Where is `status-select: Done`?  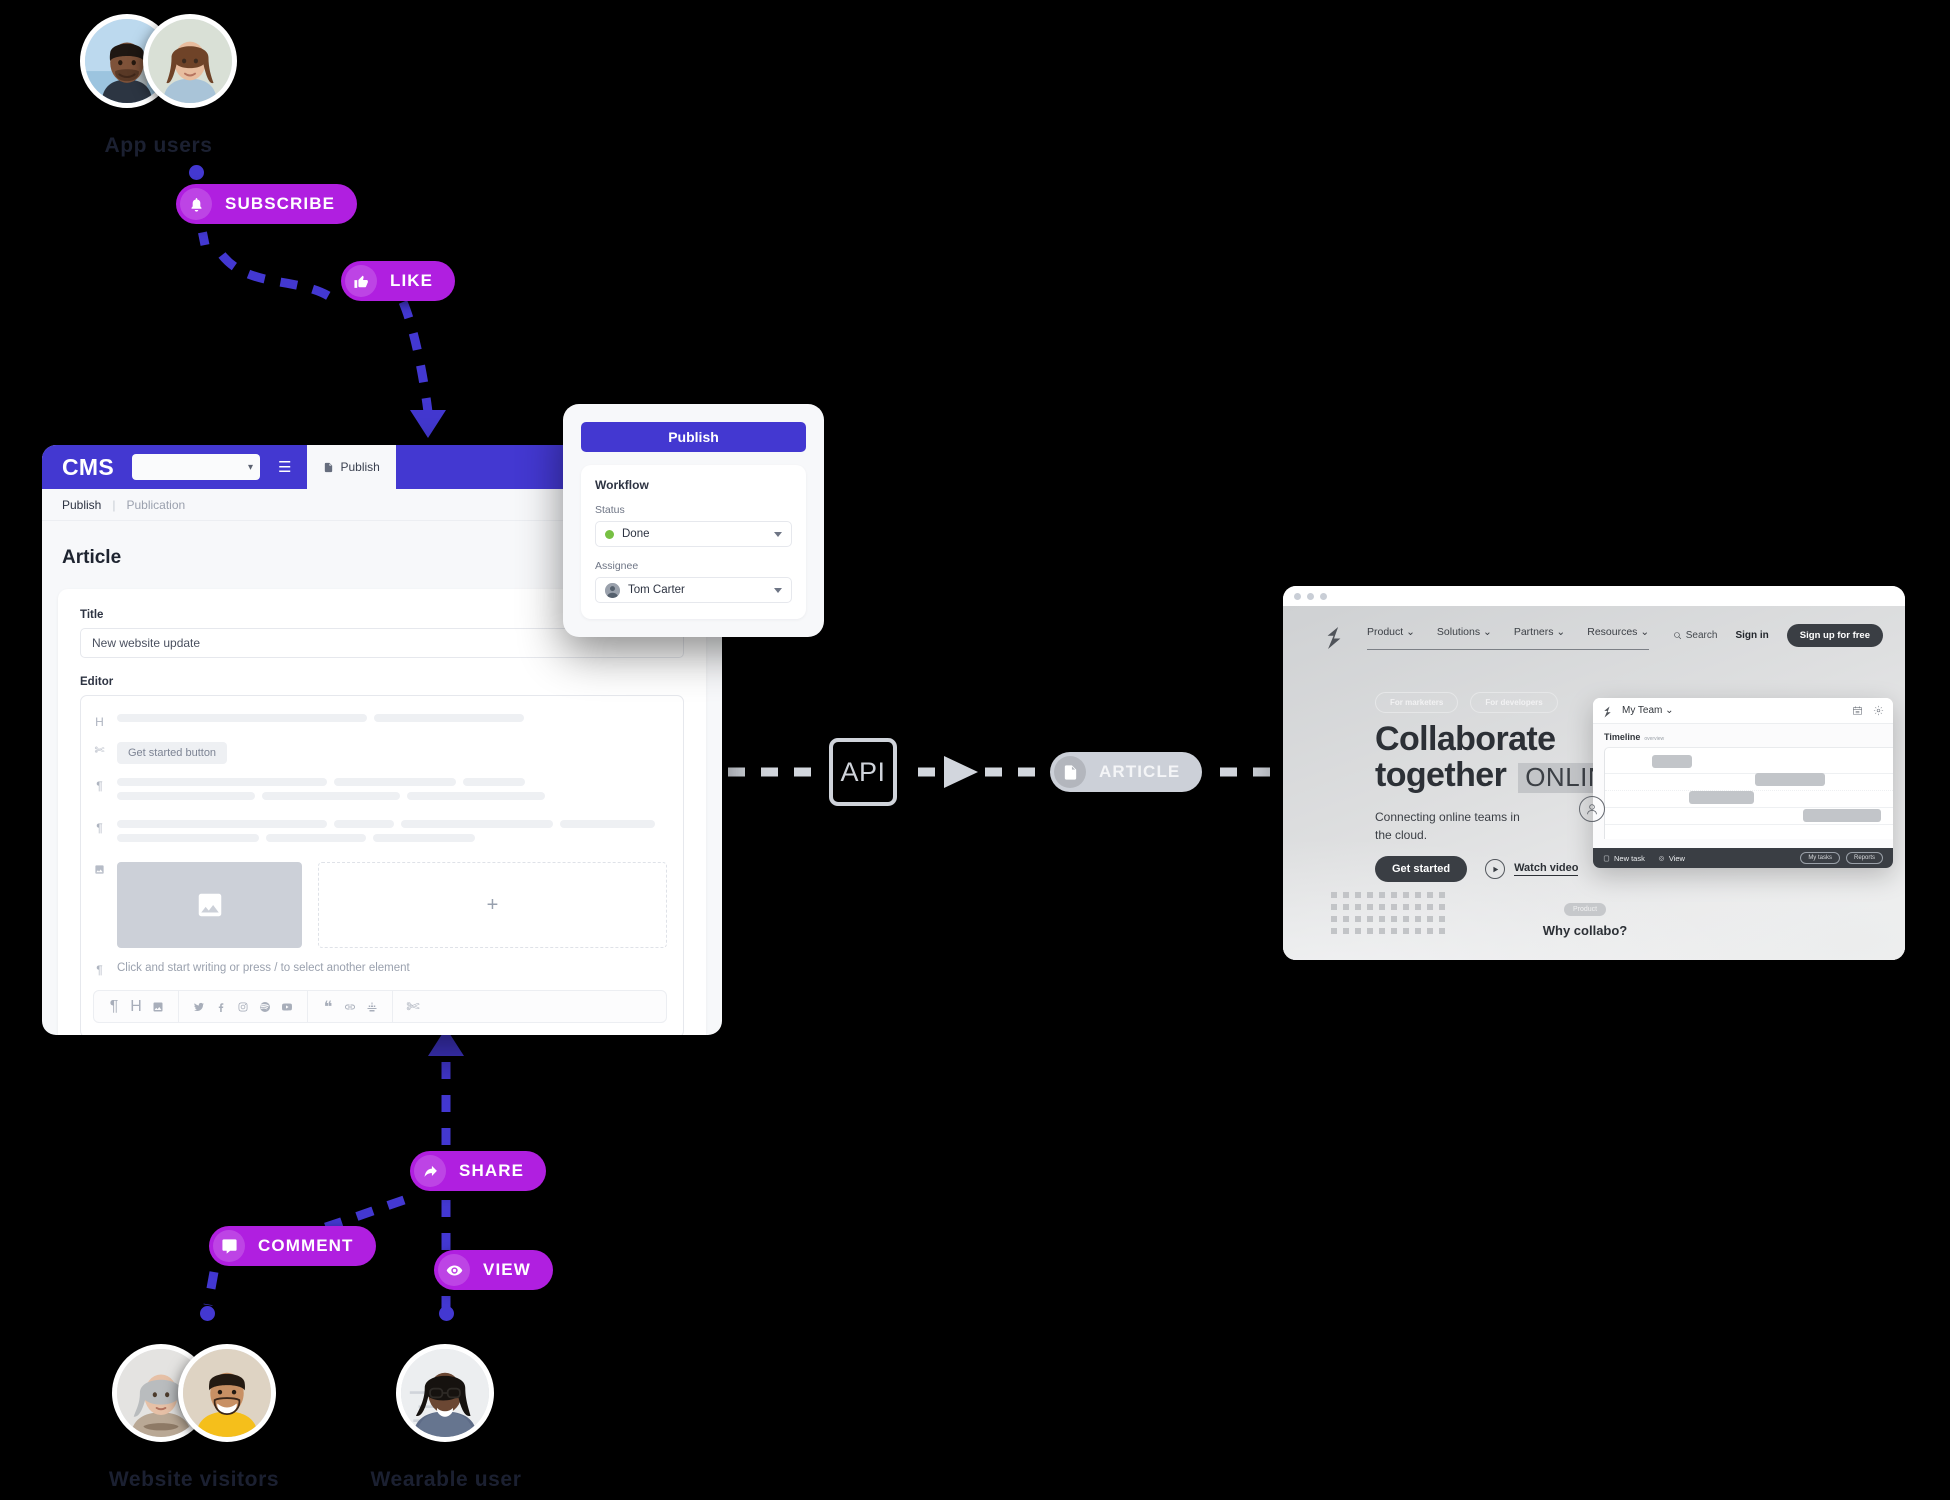
status-select: Done is located at coordinates (693, 534).